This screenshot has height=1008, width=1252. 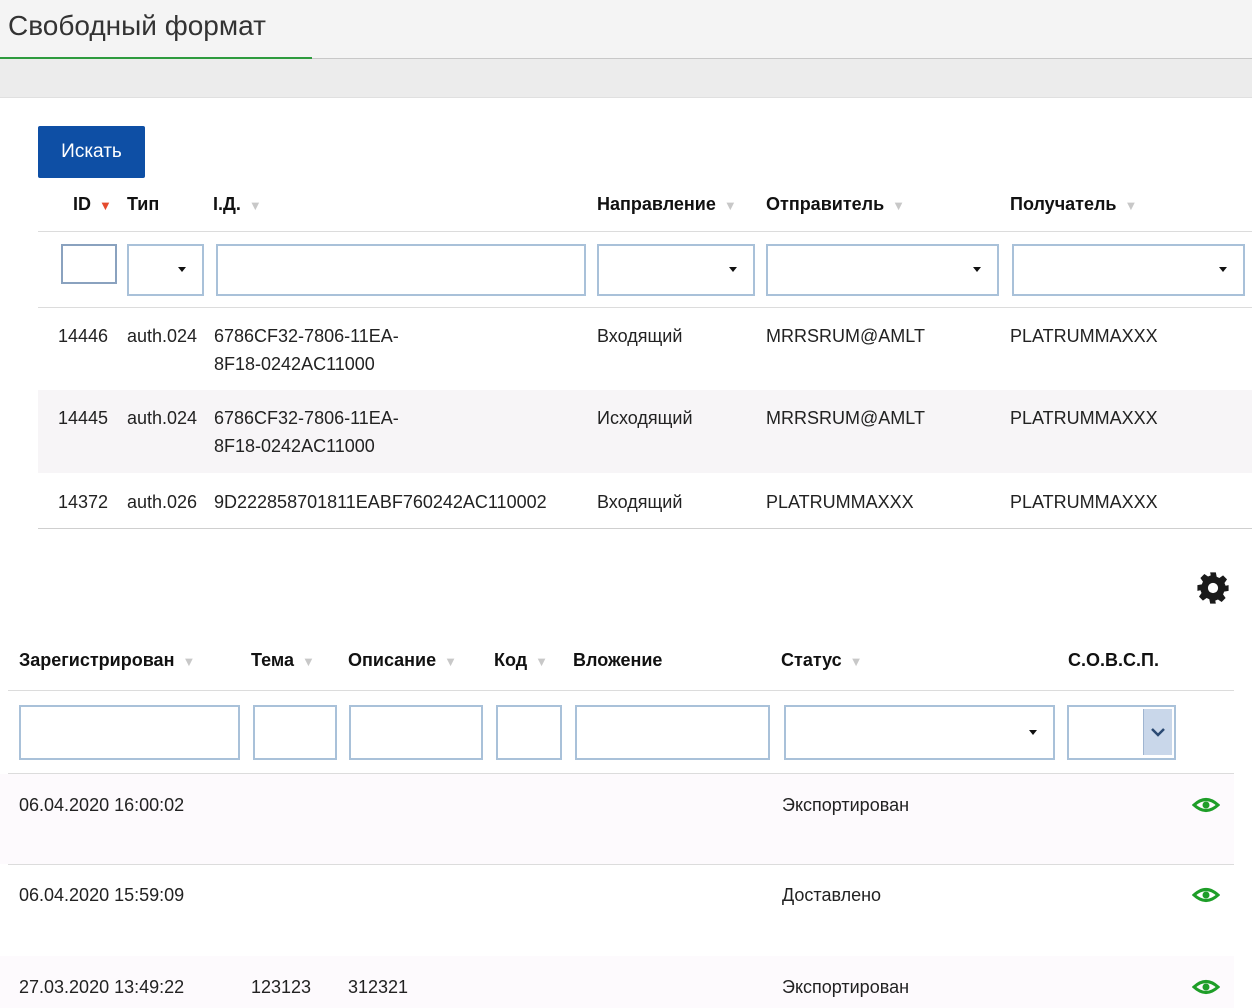 I want to click on cell-id: 14372, so click(x=83, y=502).